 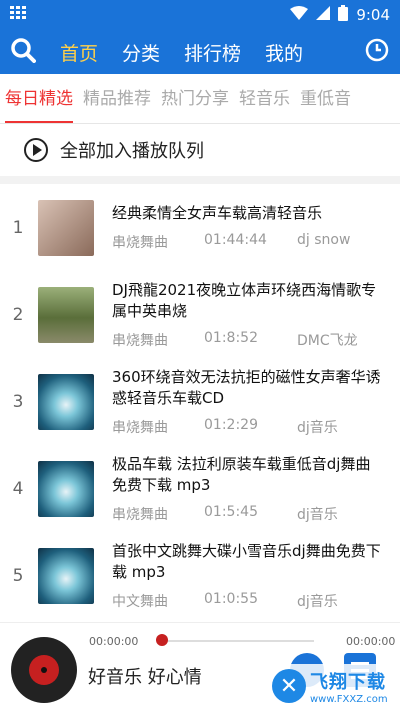 I want to click on top-nav: 首页 分类 排行榜 我的, so click(x=200, y=52).